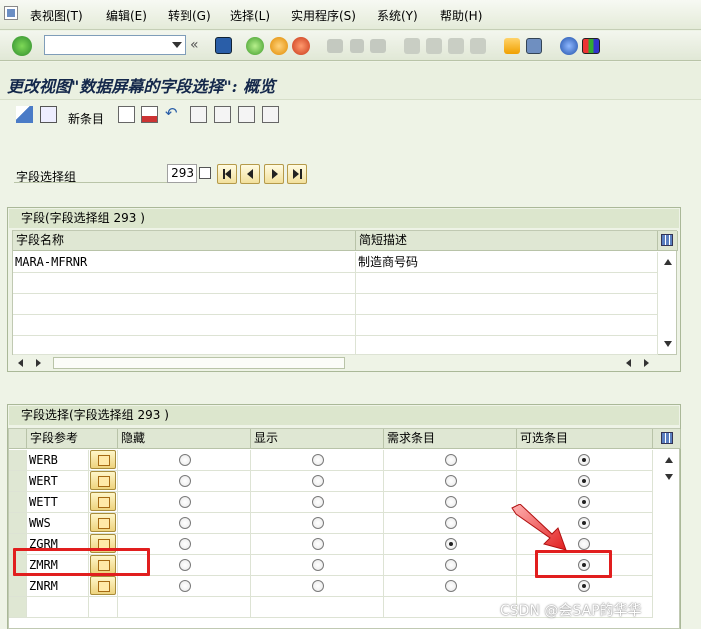 The width and height of the screenshot is (701, 629). What do you see at coordinates (48, 114) in the screenshot?
I see `details-icon` at bounding box center [48, 114].